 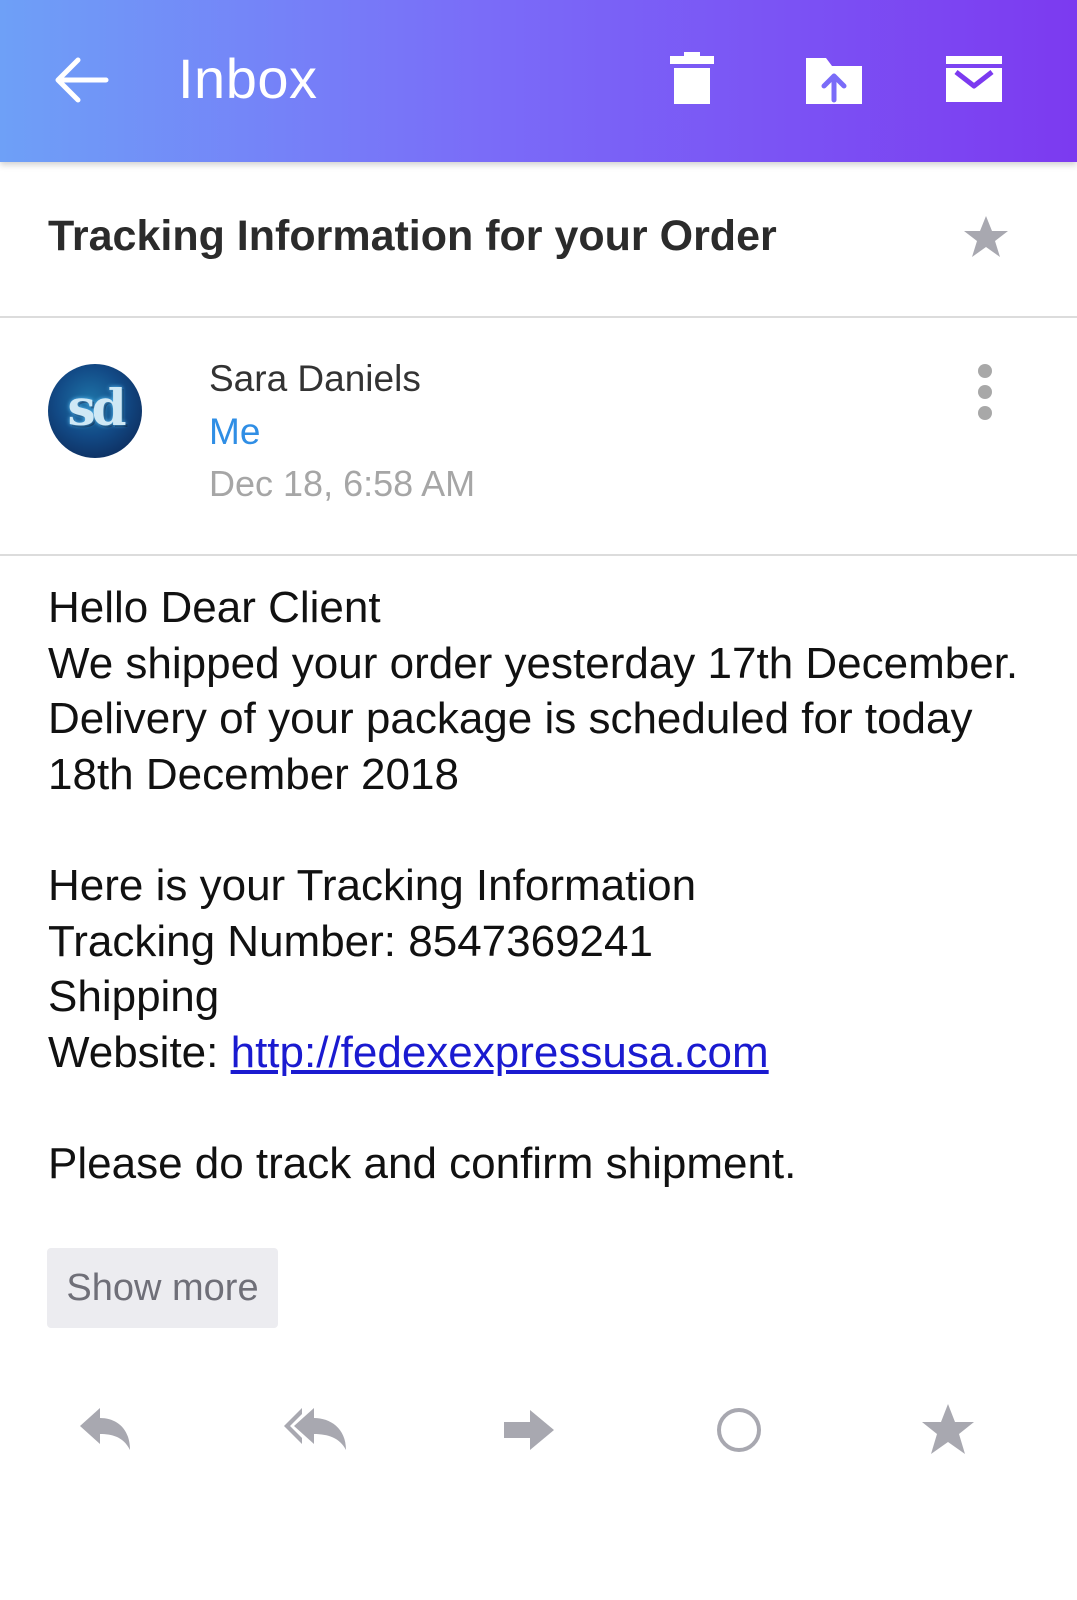 I want to click on avatar-initials: sd, so click(x=96, y=407).